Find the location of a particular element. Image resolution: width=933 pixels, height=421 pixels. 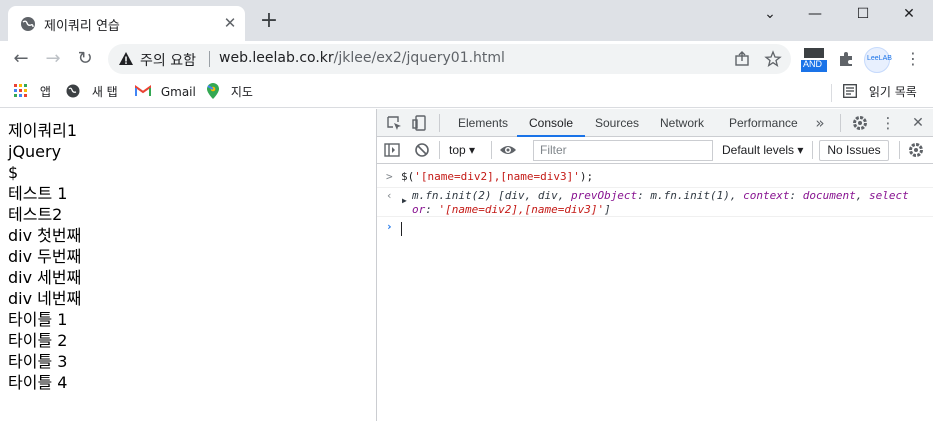

console-prompt: › is located at coordinates (655, 229).